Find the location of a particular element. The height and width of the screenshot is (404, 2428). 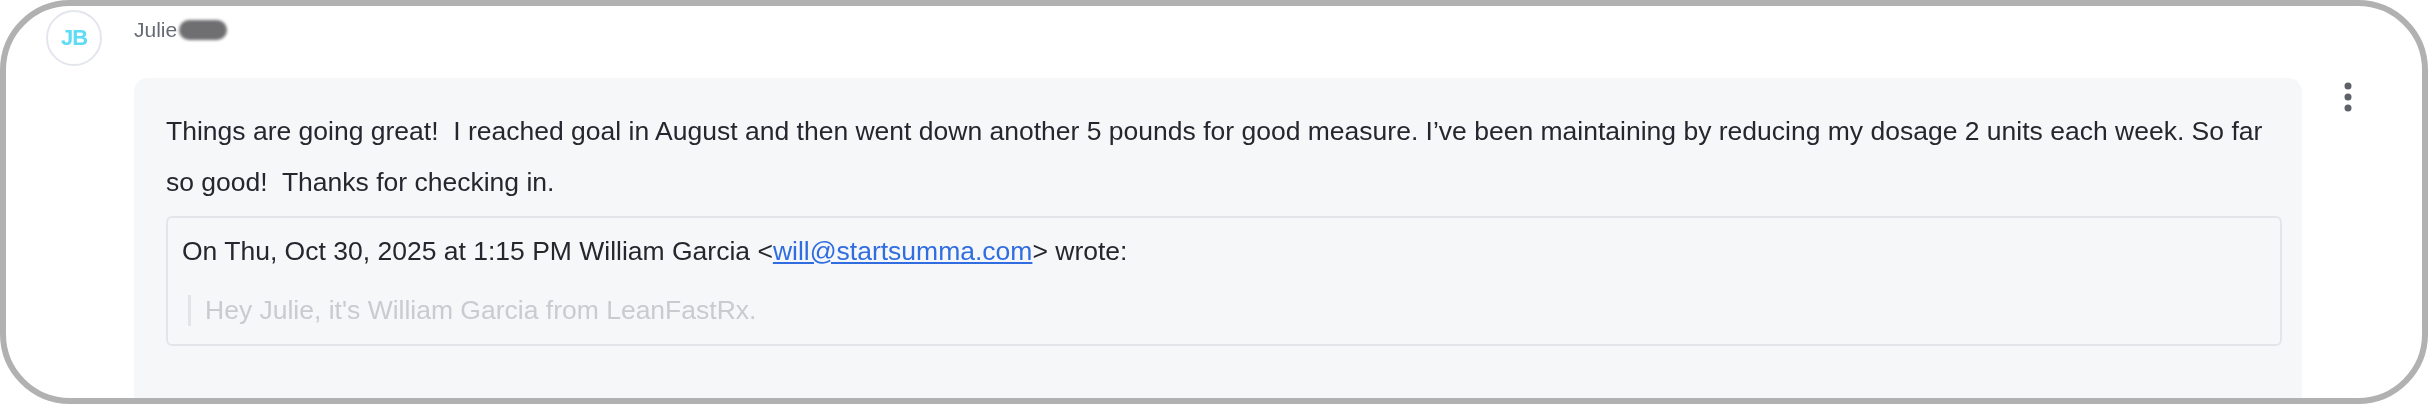

sender-name: Julie is located at coordinates (156, 30).